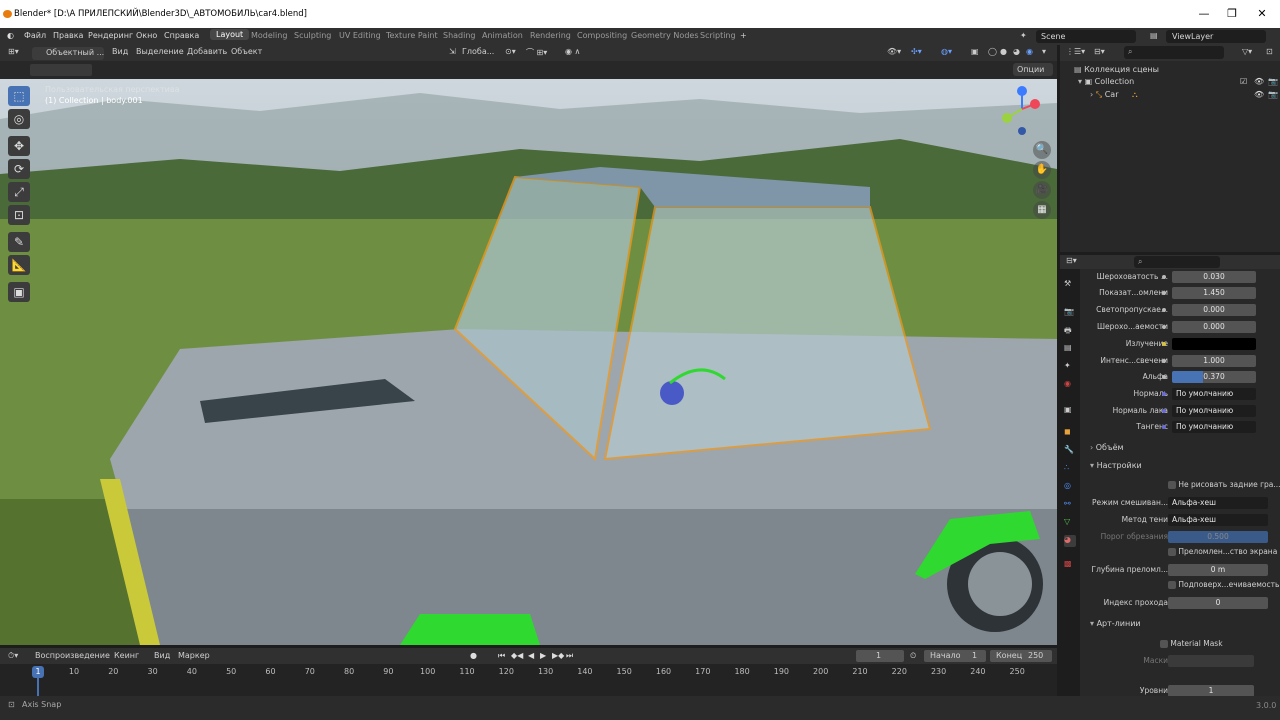 The width and height of the screenshot is (1280, 720). I want to click on pass-index-field: 0, so click(1218, 603).